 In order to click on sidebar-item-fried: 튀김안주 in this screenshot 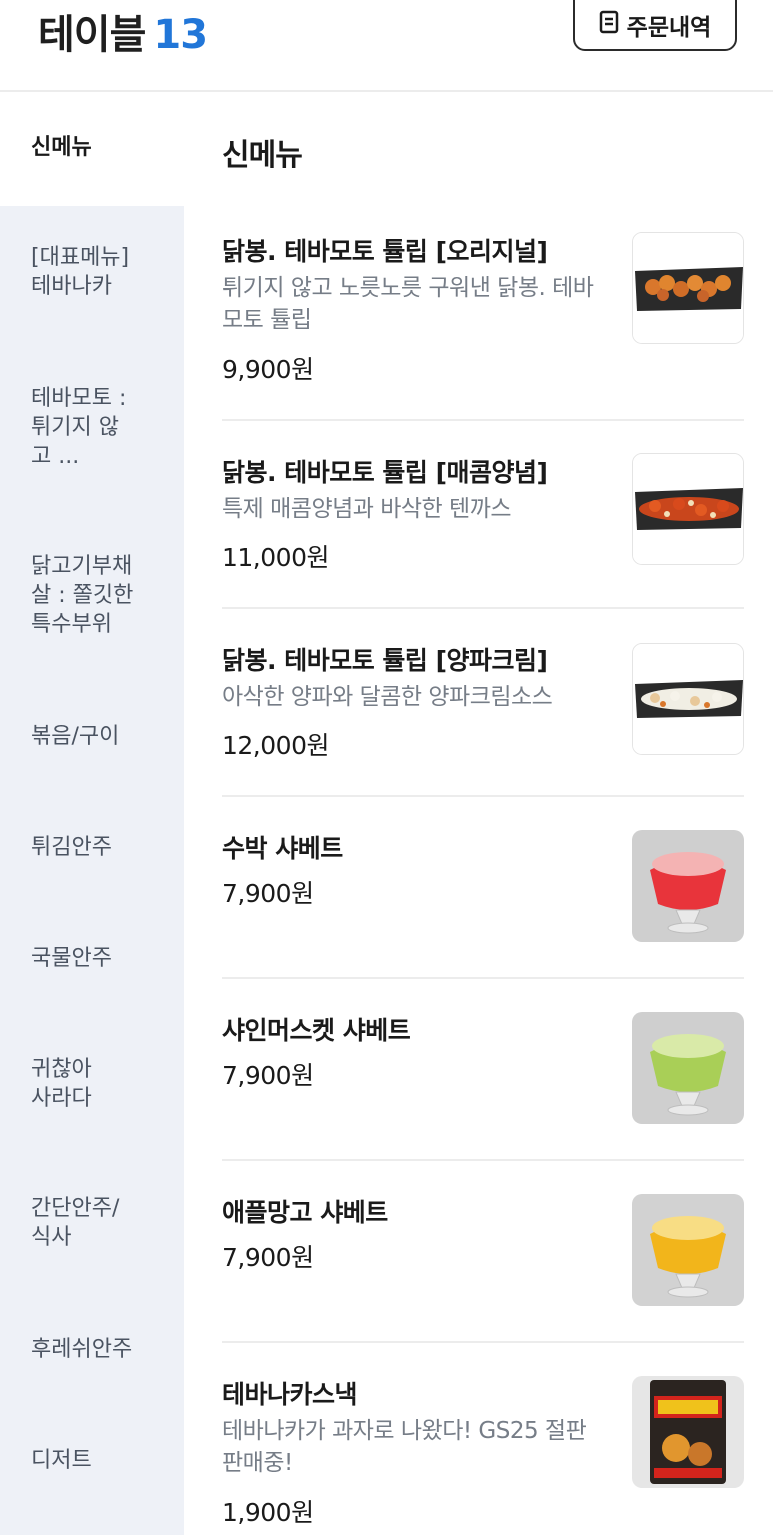, I will do `click(92, 847)`.